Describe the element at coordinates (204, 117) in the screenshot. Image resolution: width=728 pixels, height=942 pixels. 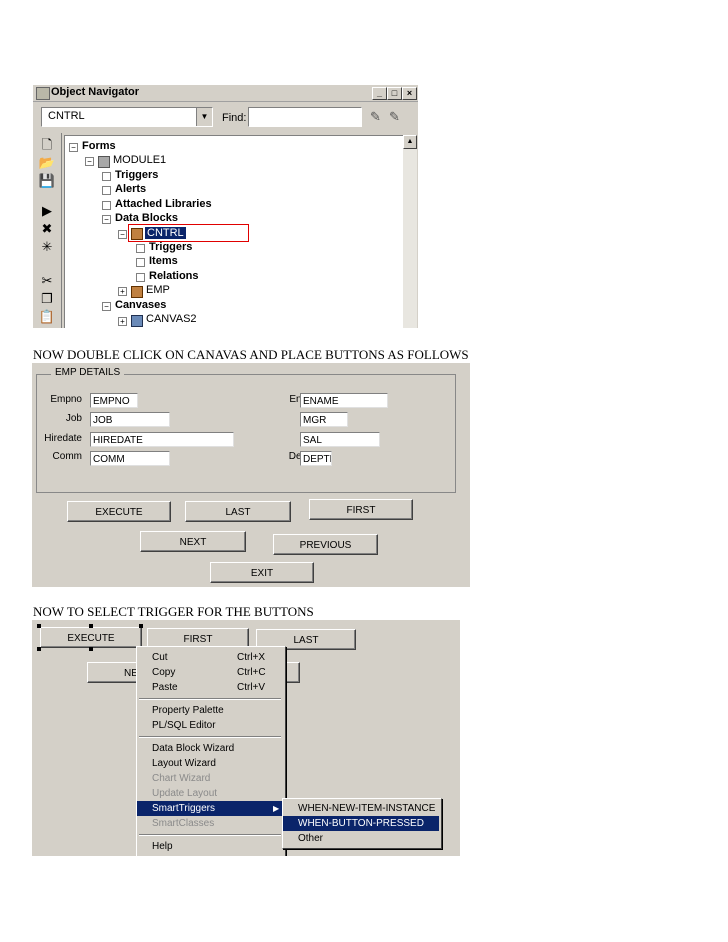
I see `chevron-down-icon: ▼` at that location.